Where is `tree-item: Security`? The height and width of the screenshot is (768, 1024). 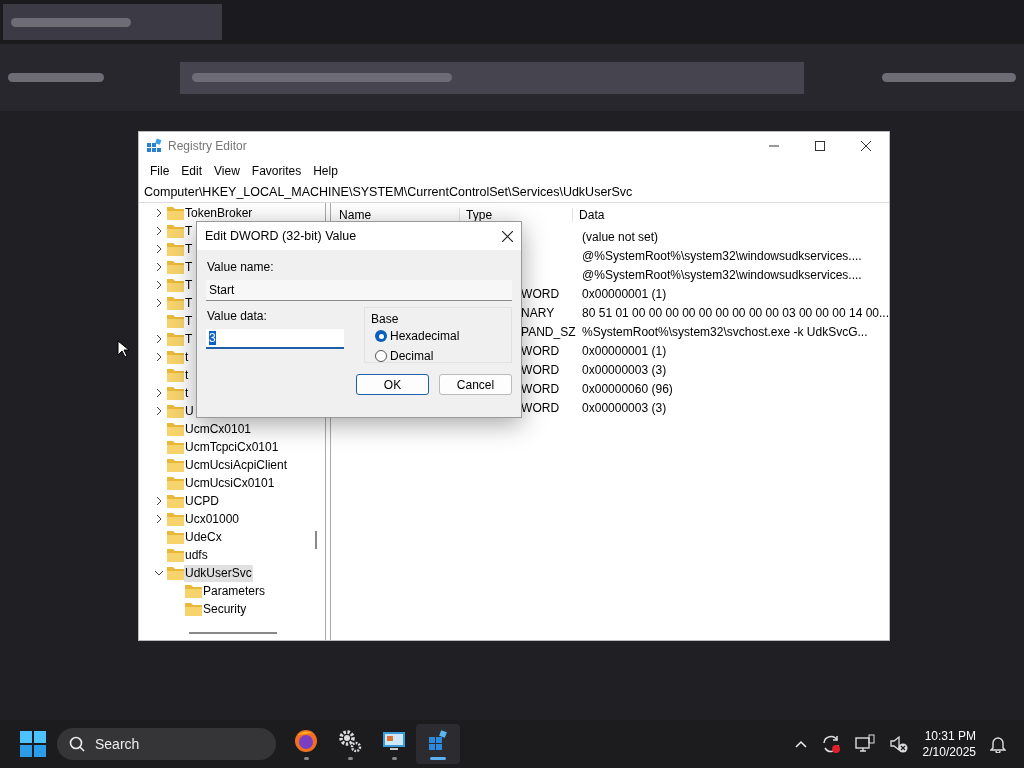
tree-item: Security is located at coordinates (225, 609).